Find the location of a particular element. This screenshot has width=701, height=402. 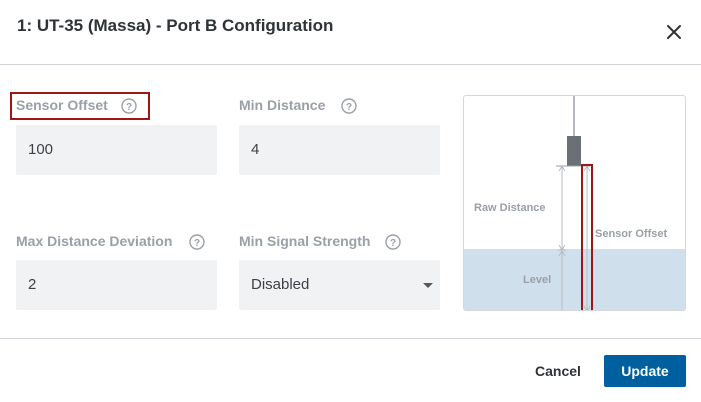

update-button: Update is located at coordinates (645, 371).